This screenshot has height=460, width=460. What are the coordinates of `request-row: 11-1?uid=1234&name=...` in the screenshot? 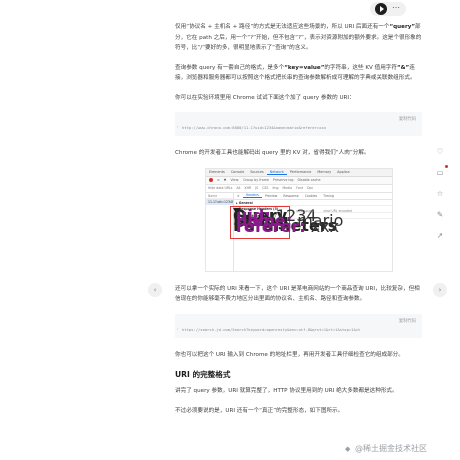 It's located at (219, 201).